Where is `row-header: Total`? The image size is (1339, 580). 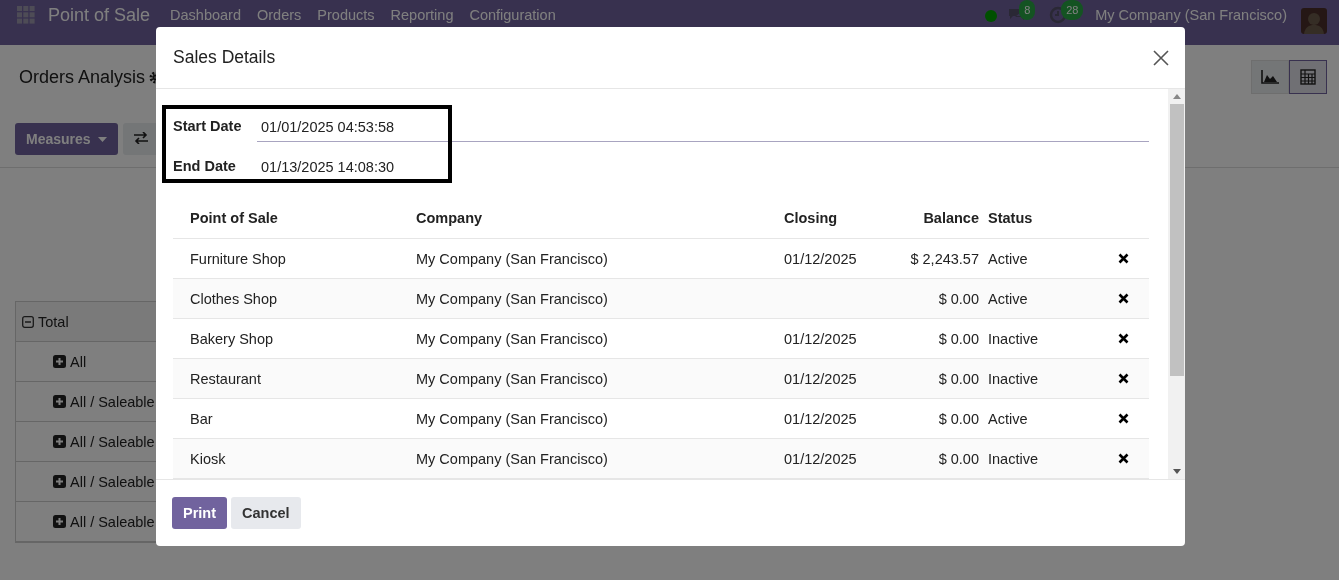
row-header: Total is located at coordinates (53, 321).